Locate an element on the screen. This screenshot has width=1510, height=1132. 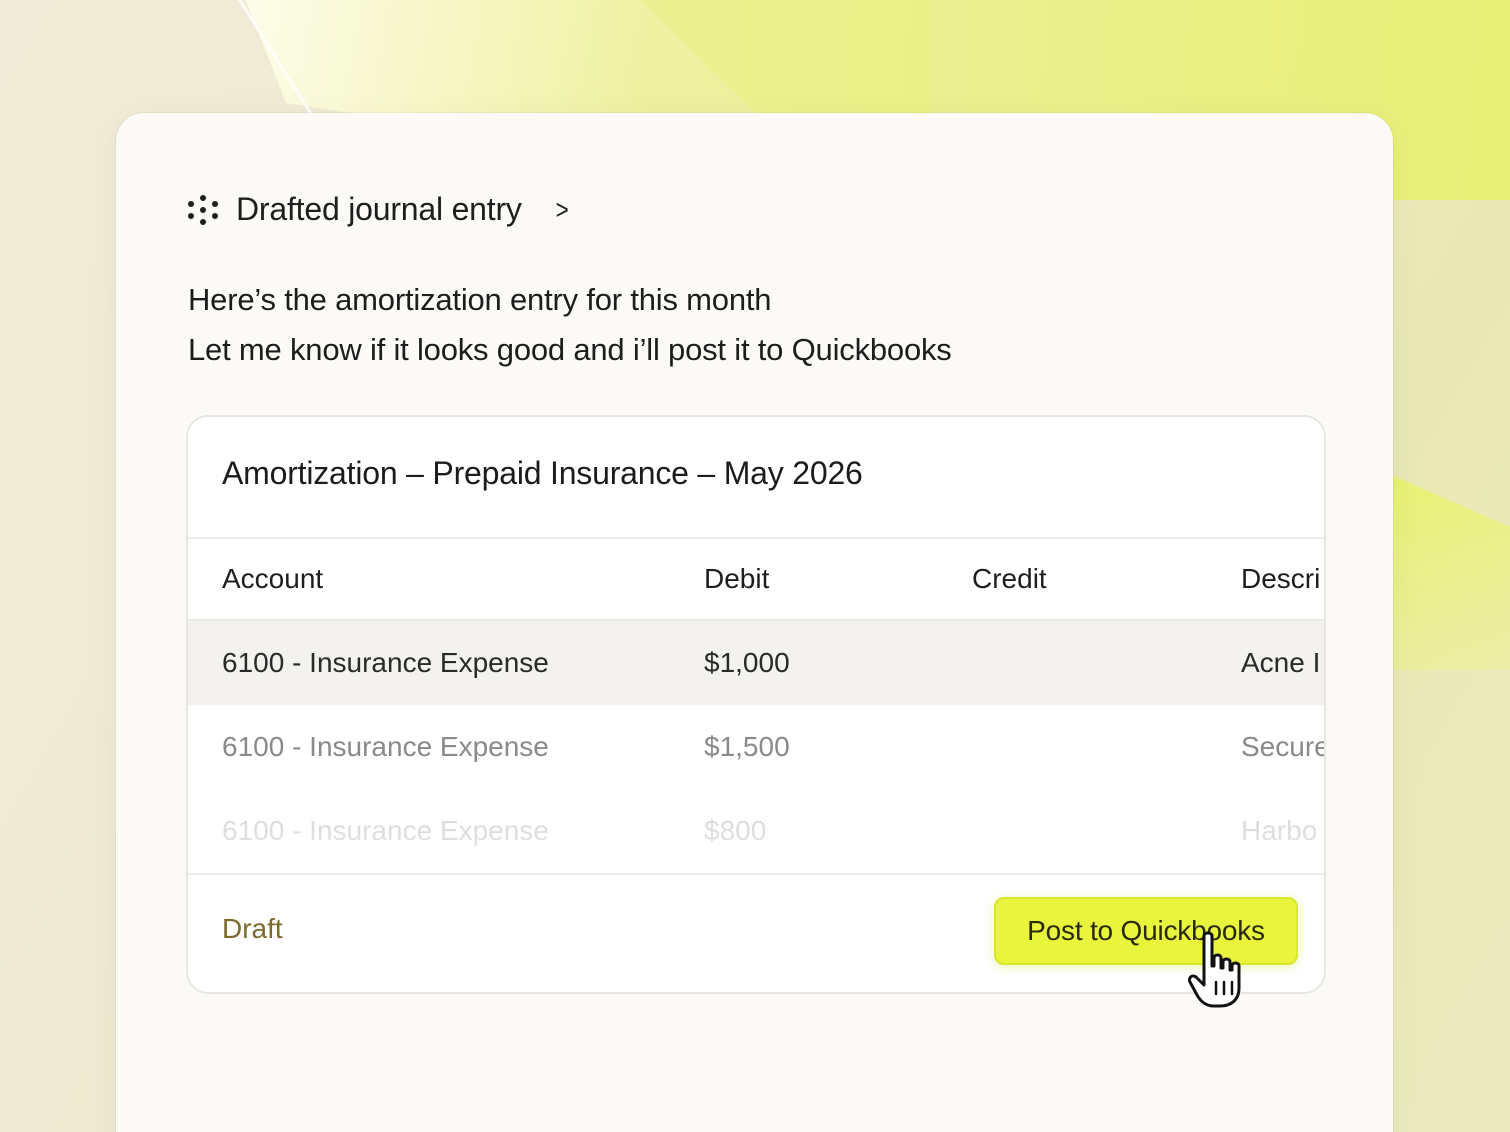
table-row: 6100 - Insurance Expense $1,000 Acne I is located at coordinates (756, 663).